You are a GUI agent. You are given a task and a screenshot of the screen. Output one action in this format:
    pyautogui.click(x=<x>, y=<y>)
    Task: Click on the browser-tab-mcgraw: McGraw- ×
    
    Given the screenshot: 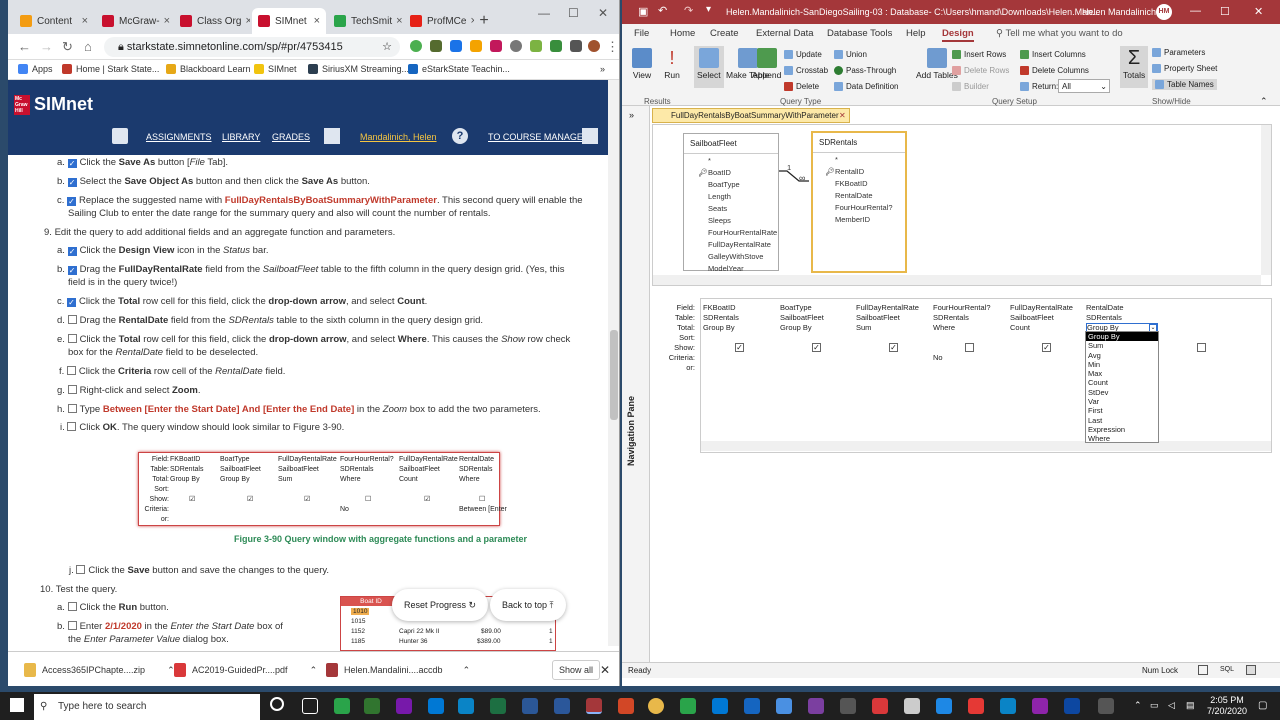 What is the action you would take?
    pyautogui.click(x=134, y=21)
    